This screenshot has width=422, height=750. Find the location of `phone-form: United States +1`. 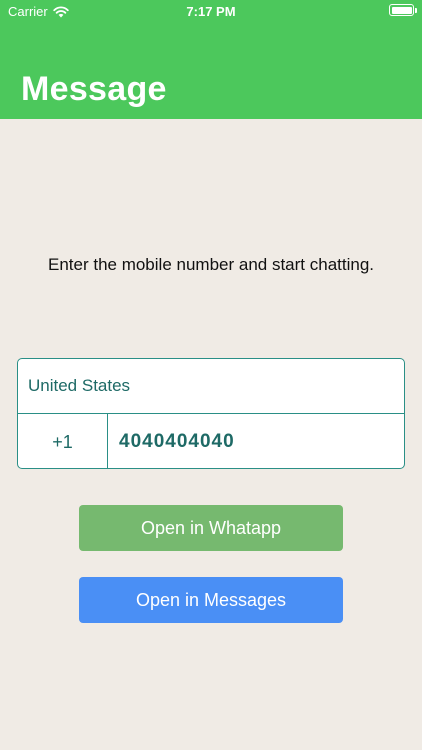

phone-form: United States +1 is located at coordinates (211, 413).